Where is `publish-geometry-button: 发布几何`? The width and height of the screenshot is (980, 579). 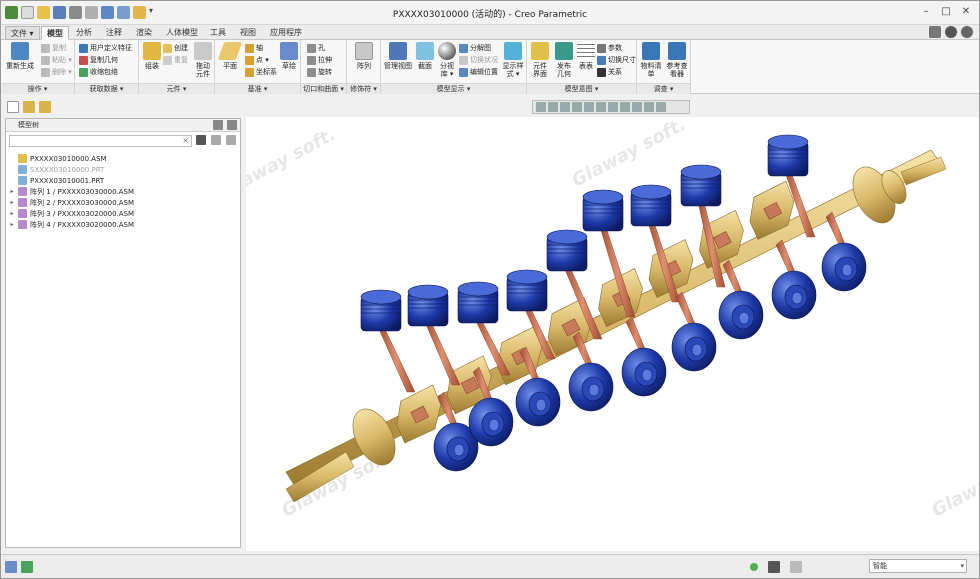
publish-geometry-button: 发布几何 is located at coordinates (564, 60).